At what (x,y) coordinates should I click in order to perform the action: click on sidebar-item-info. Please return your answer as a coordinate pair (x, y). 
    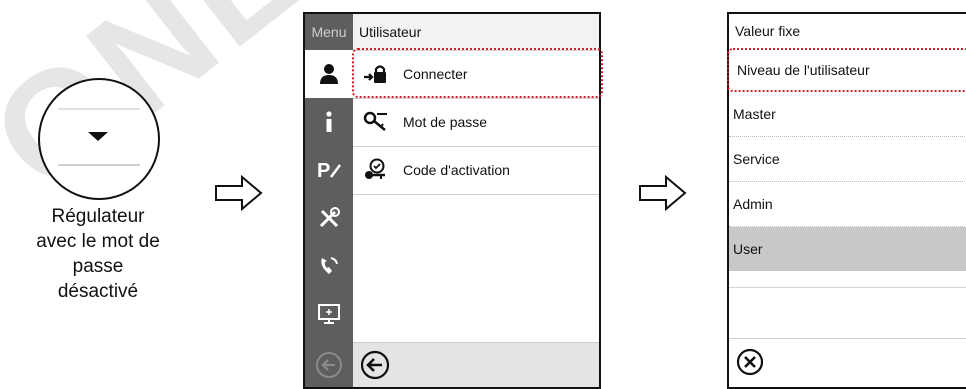
    Looking at the image, I should click on (329, 122).